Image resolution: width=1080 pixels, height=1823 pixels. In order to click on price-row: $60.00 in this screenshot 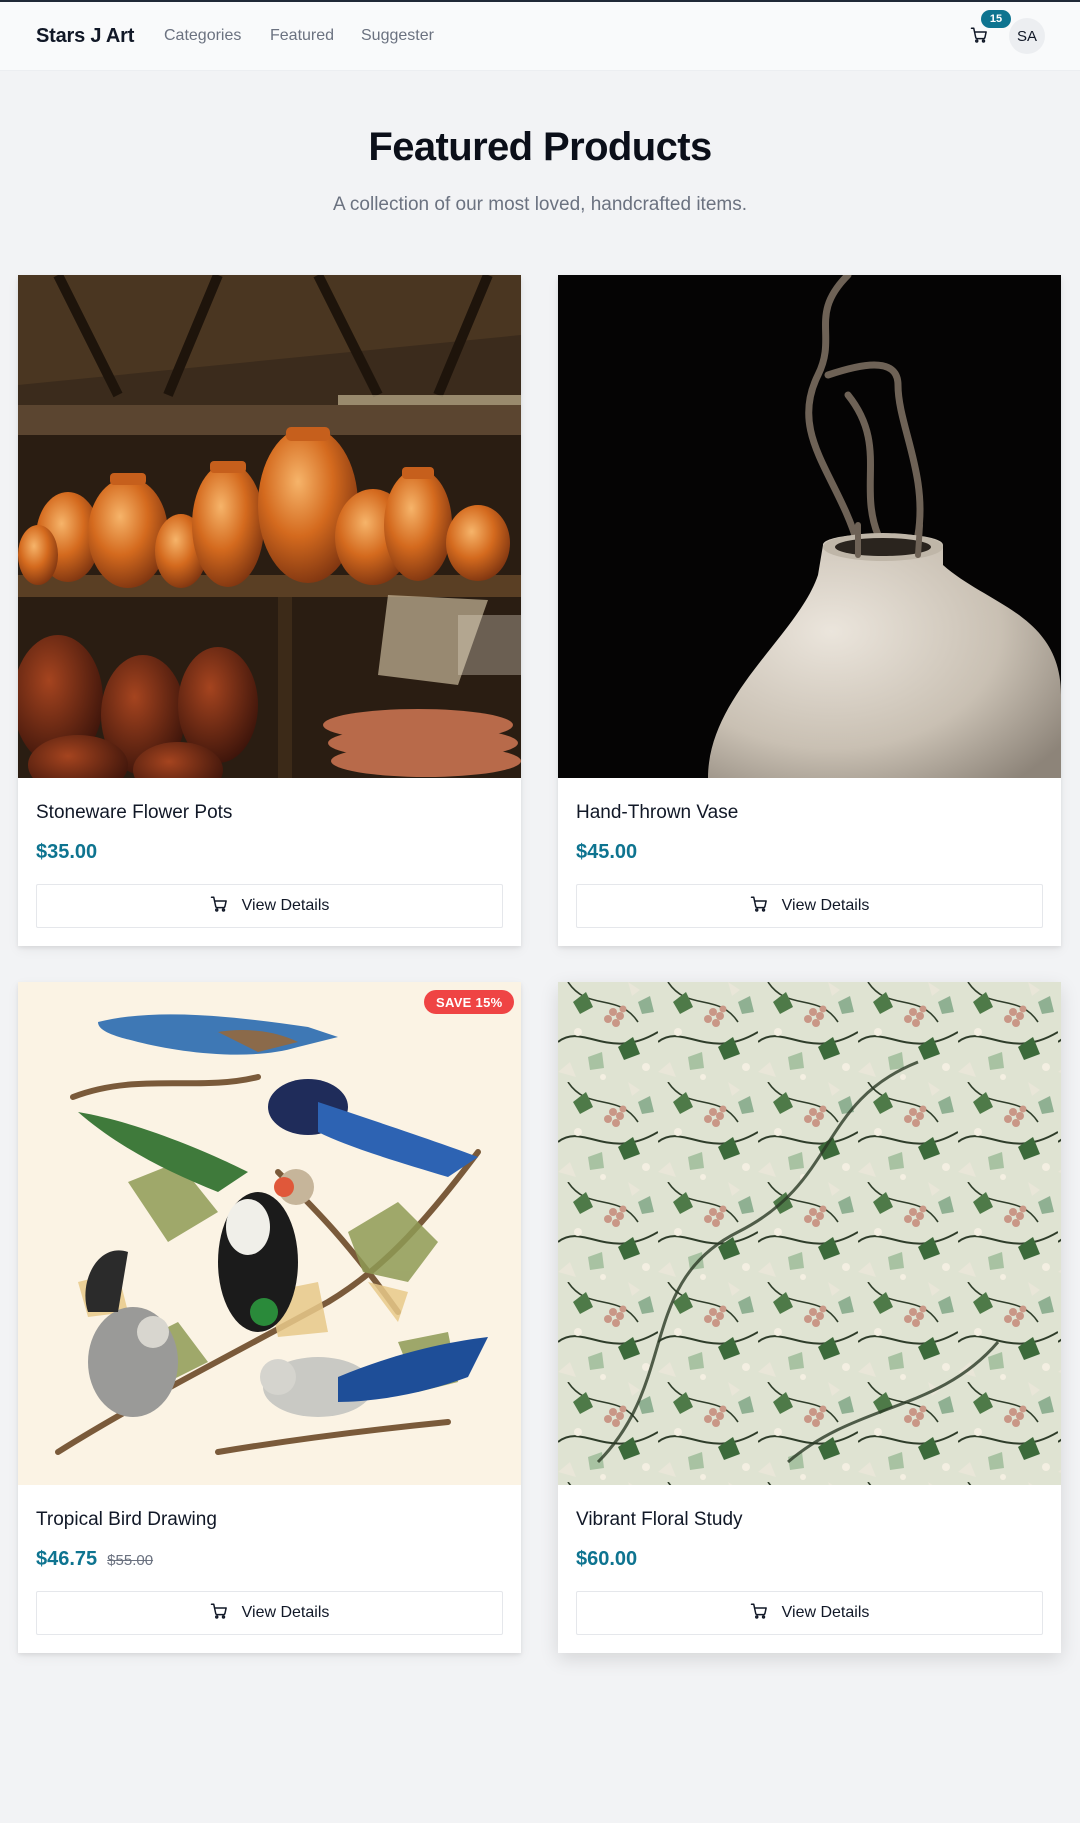, I will do `click(606, 1559)`.